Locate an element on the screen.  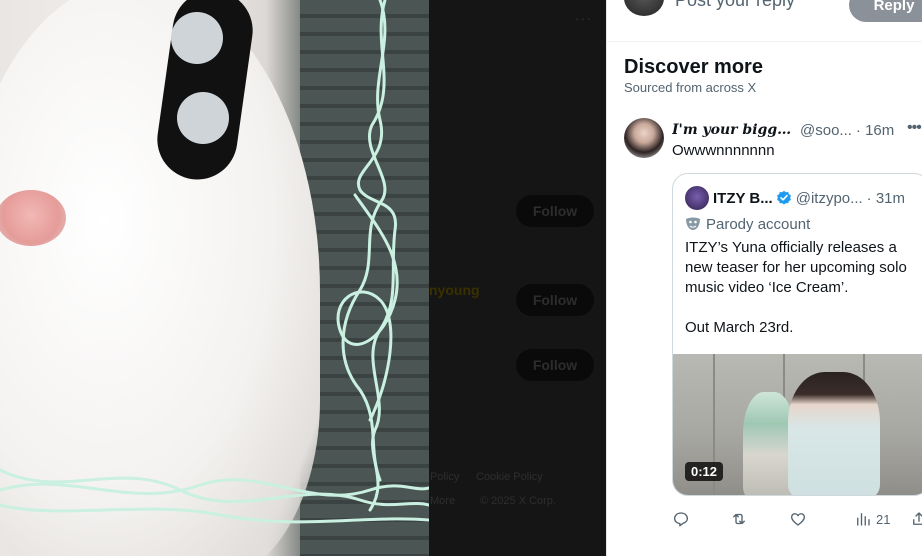
ghost-user-name: nyoung is located at coordinates (454, 290).